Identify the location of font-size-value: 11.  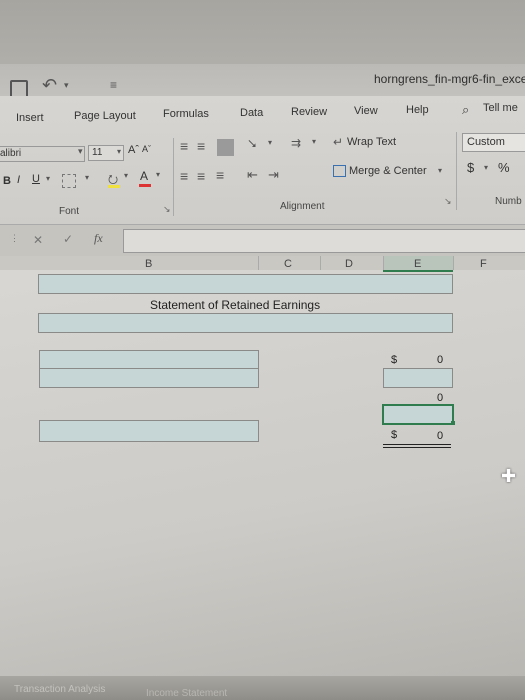
(97, 152).